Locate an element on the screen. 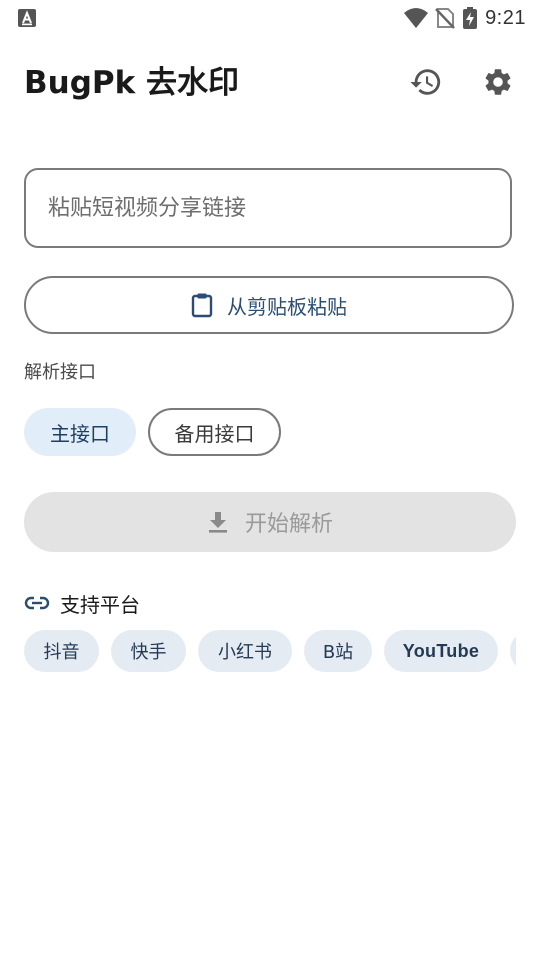 The height and width of the screenshot is (960, 540). download-icon is located at coordinates (218, 522).